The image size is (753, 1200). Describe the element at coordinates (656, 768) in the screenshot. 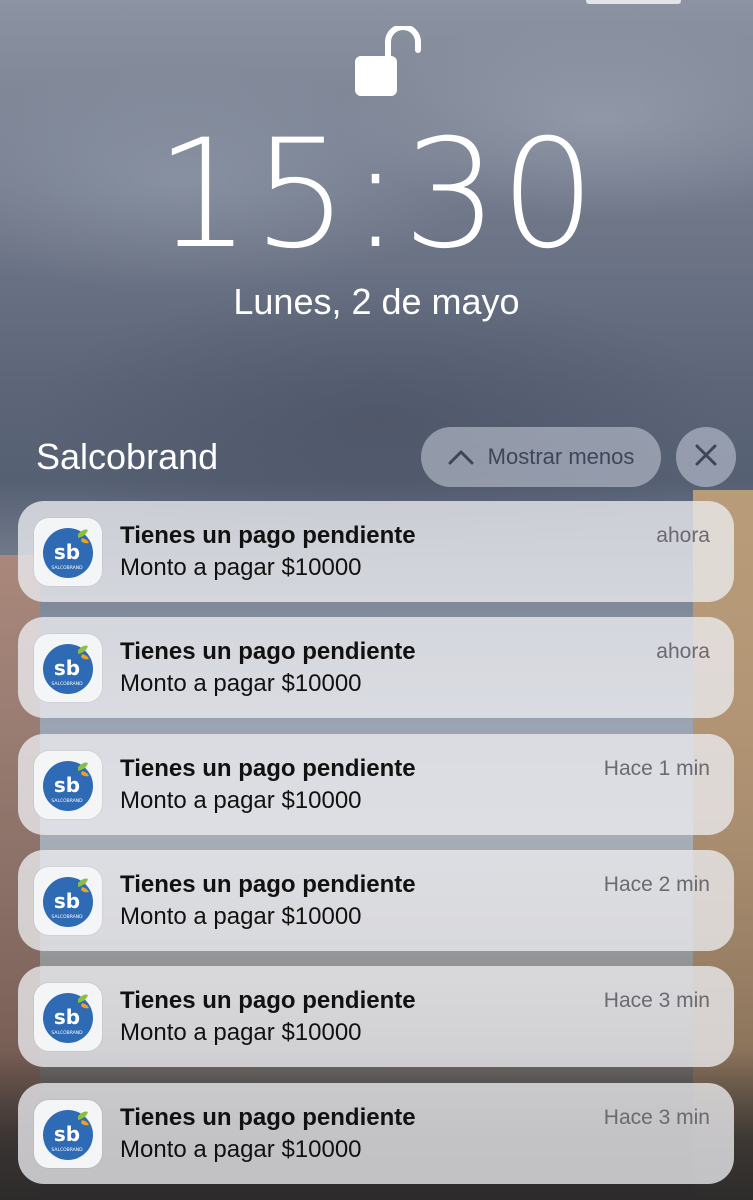

I see `notification-time: Hace 1 min` at that location.